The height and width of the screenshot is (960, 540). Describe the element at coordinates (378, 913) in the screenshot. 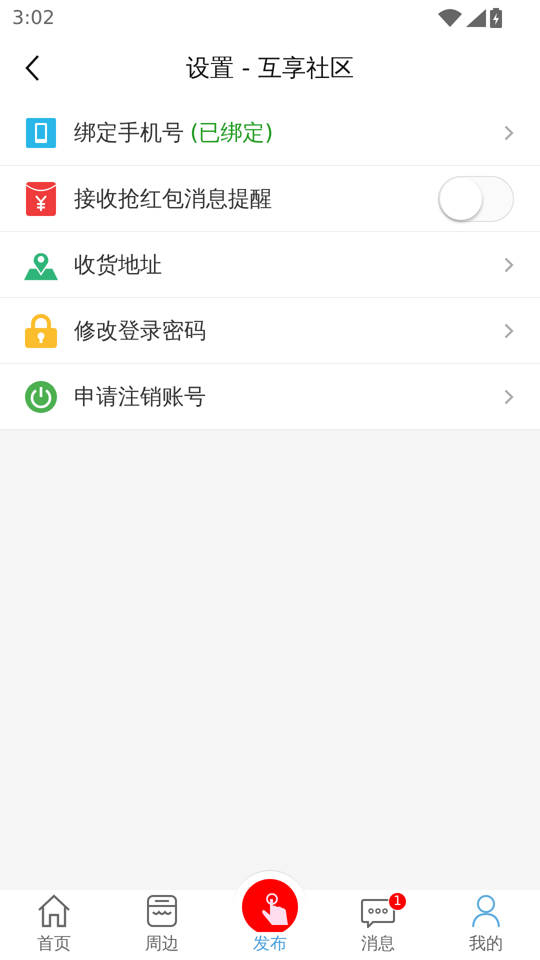

I see `chat-bubble-icon` at that location.